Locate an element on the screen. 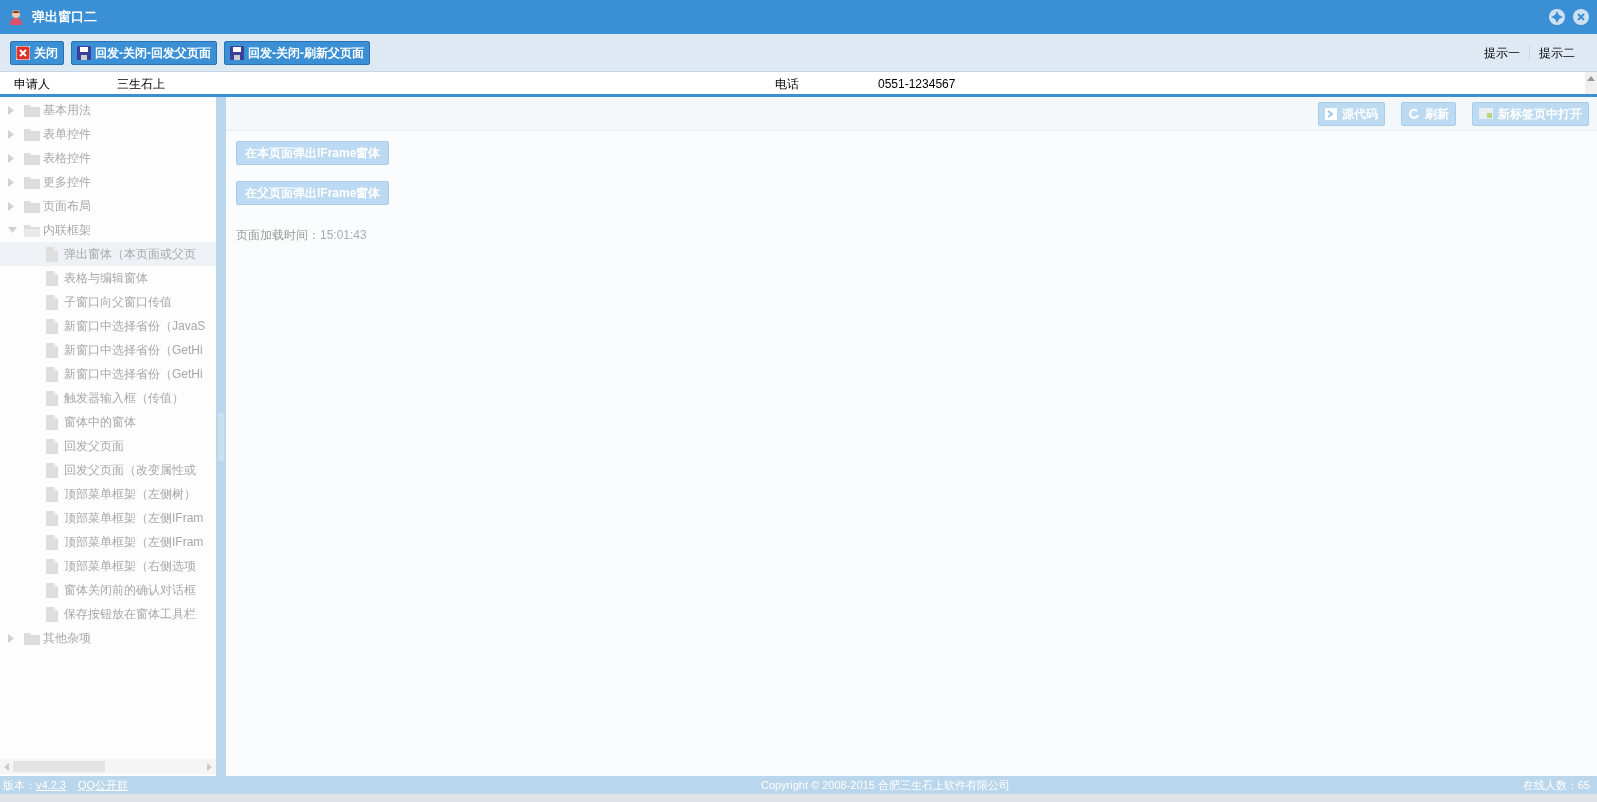 This screenshot has height=802, width=1597. online-count-label: 在线人数： is located at coordinates (1550, 785).